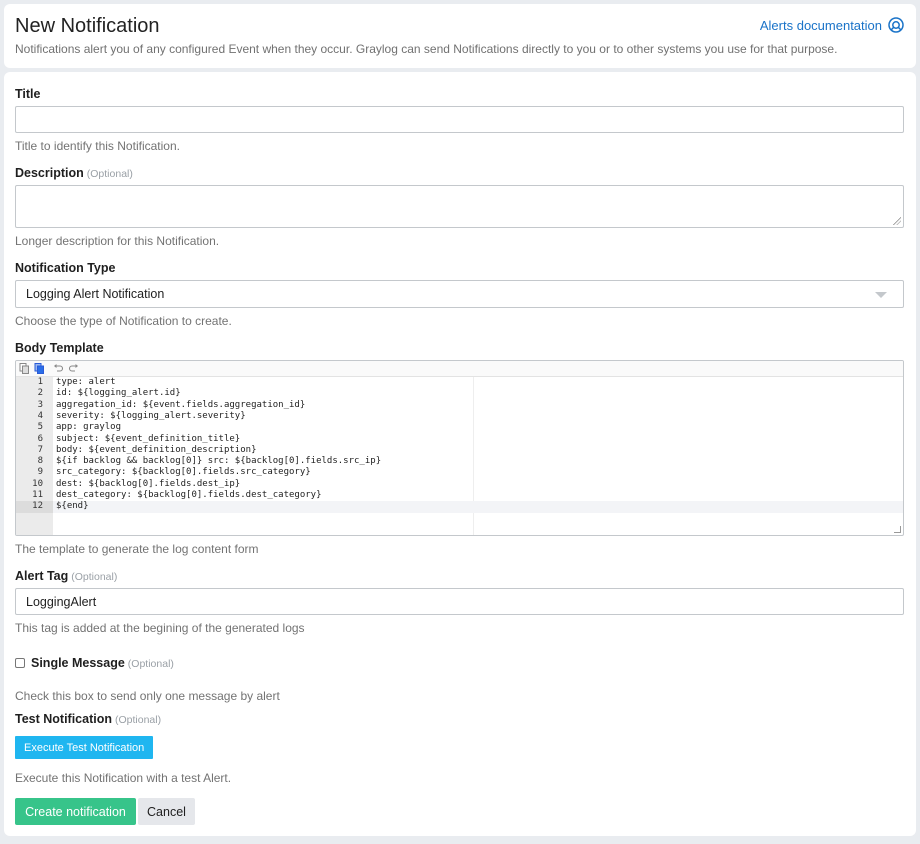  I want to click on line-number: 12, so click(34, 507).